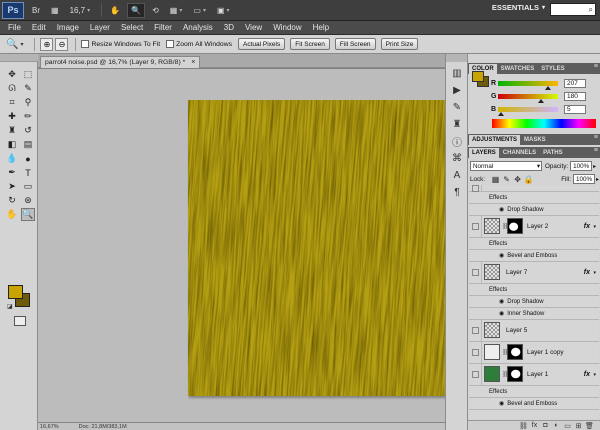 The height and width of the screenshot is (430, 600). I want to click on menu-filter: Filter, so click(163, 27).